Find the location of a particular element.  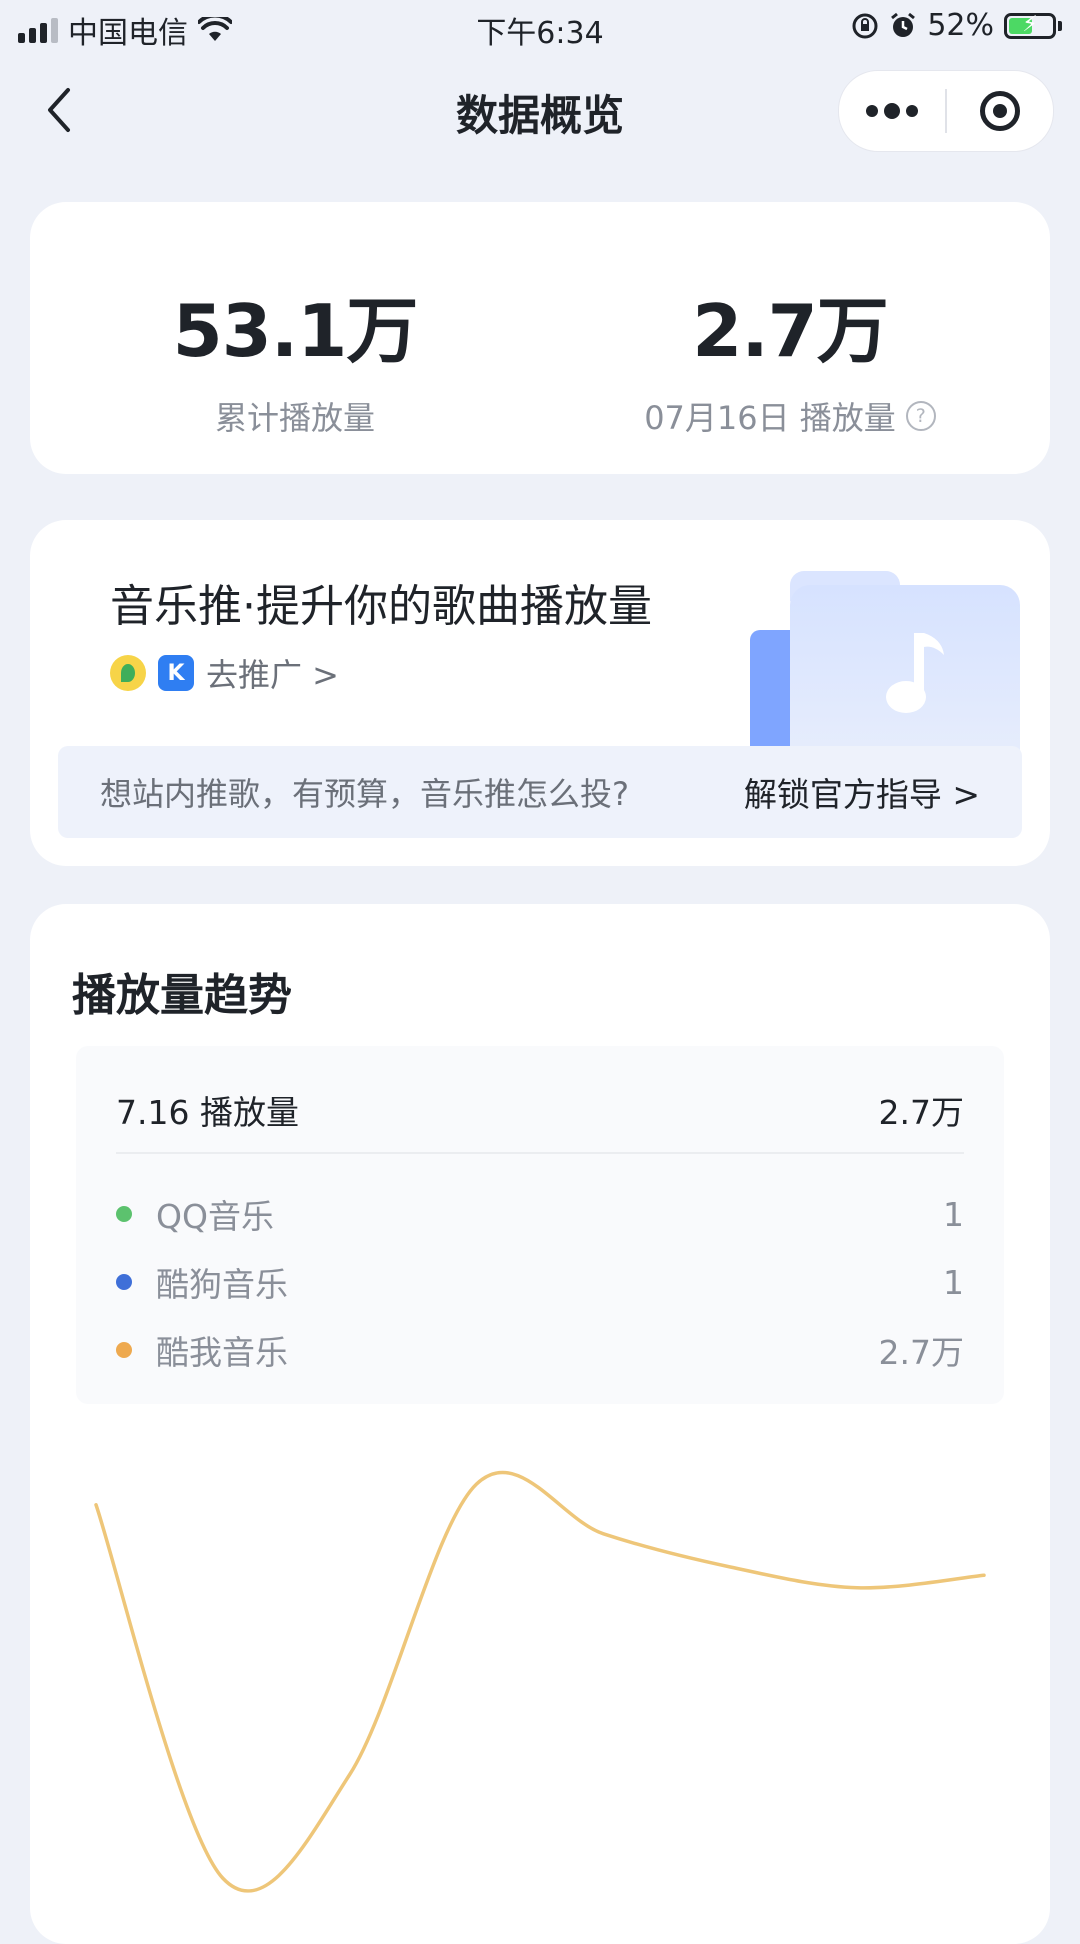

charging-icon: ⚡ is located at coordinates (1030, 24).